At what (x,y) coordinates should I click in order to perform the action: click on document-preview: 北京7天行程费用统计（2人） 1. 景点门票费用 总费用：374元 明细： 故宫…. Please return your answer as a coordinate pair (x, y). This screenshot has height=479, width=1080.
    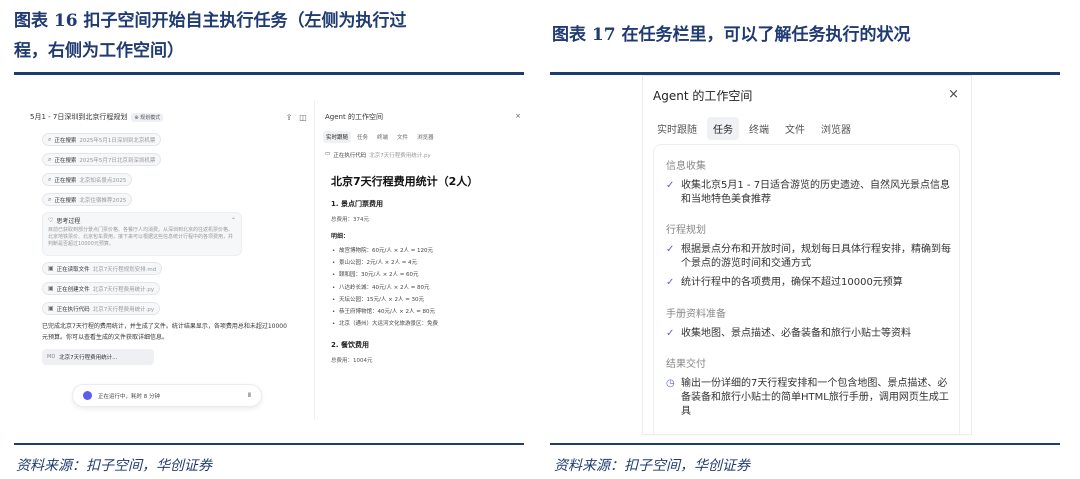
    Looking at the image, I should click on (428, 272).